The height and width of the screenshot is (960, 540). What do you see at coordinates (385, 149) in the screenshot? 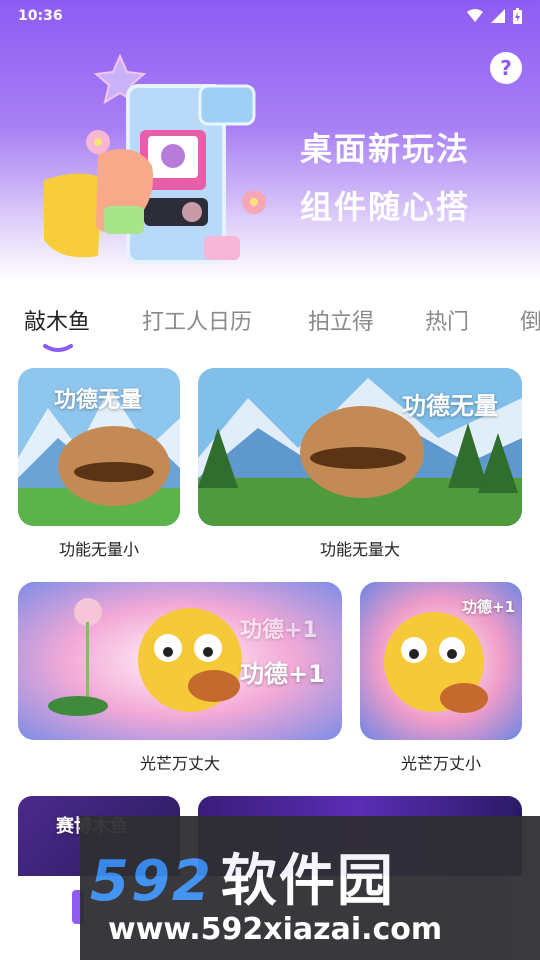
I see `hero-line-1: 桌面新玩法` at bounding box center [385, 149].